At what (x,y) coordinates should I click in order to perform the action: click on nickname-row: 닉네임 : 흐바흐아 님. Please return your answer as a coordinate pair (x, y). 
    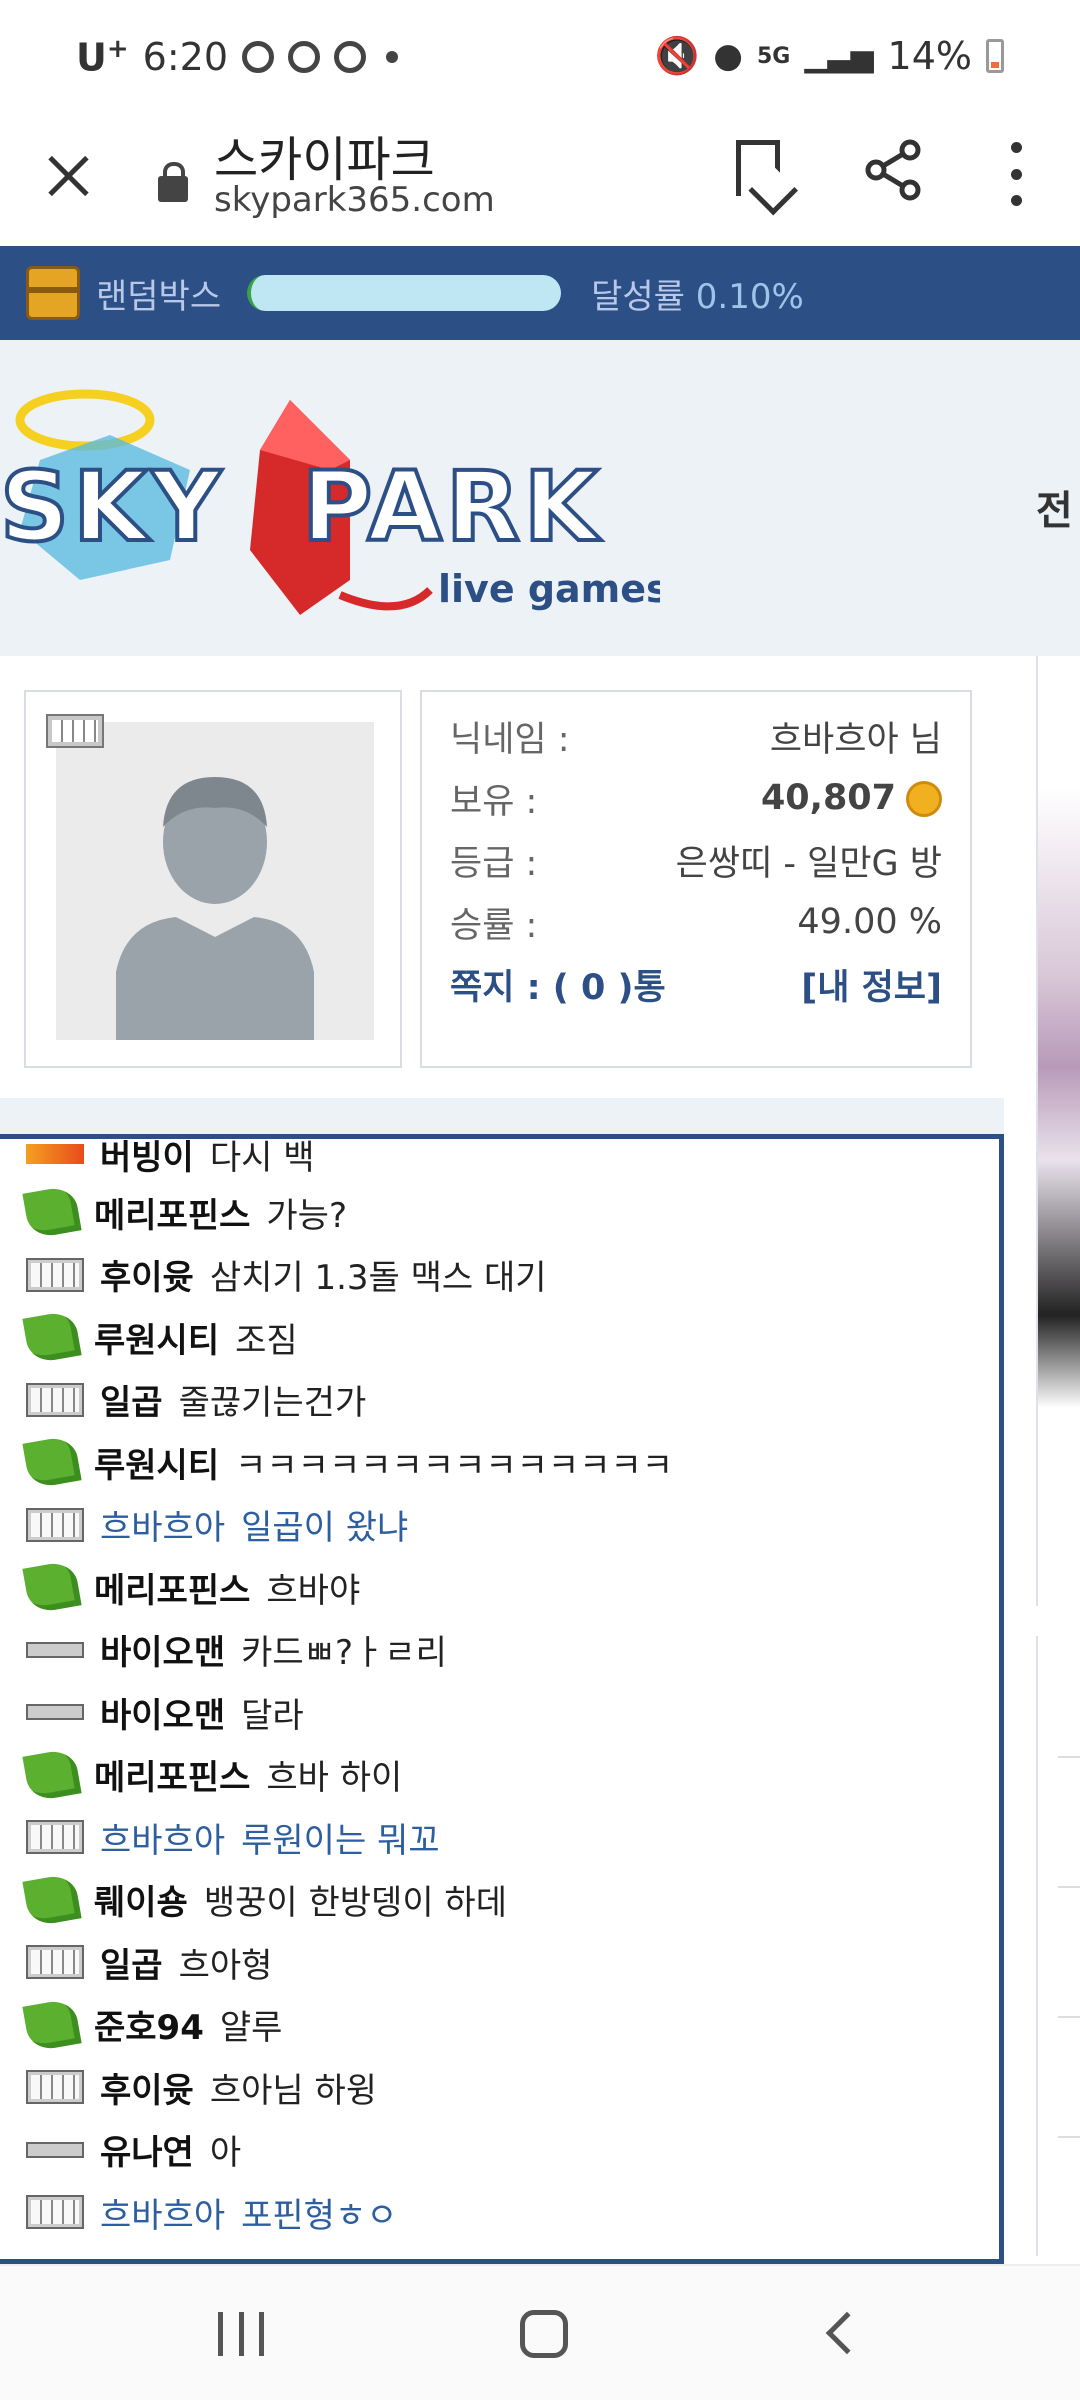
    Looking at the image, I should click on (696, 736).